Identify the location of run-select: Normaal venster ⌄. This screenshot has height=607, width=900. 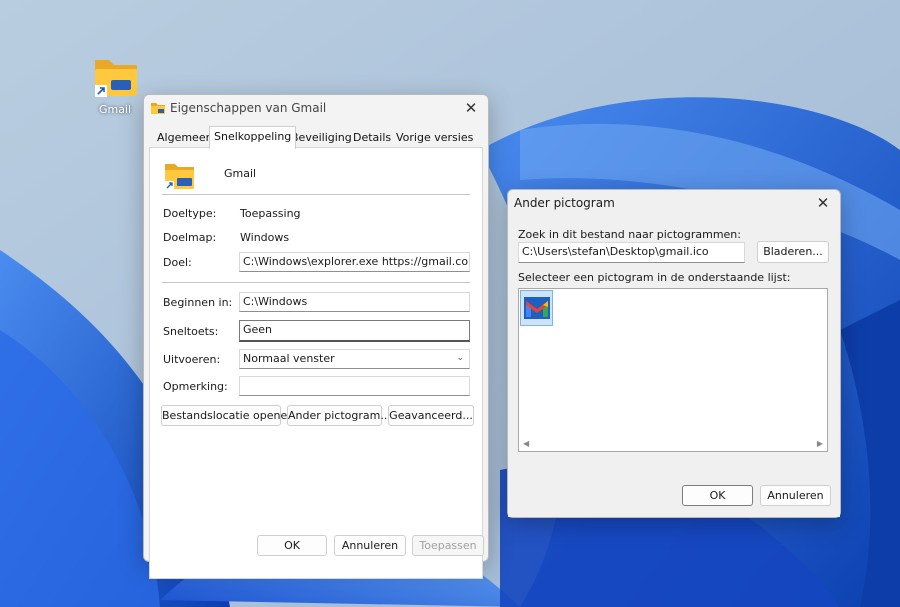
(354, 359).